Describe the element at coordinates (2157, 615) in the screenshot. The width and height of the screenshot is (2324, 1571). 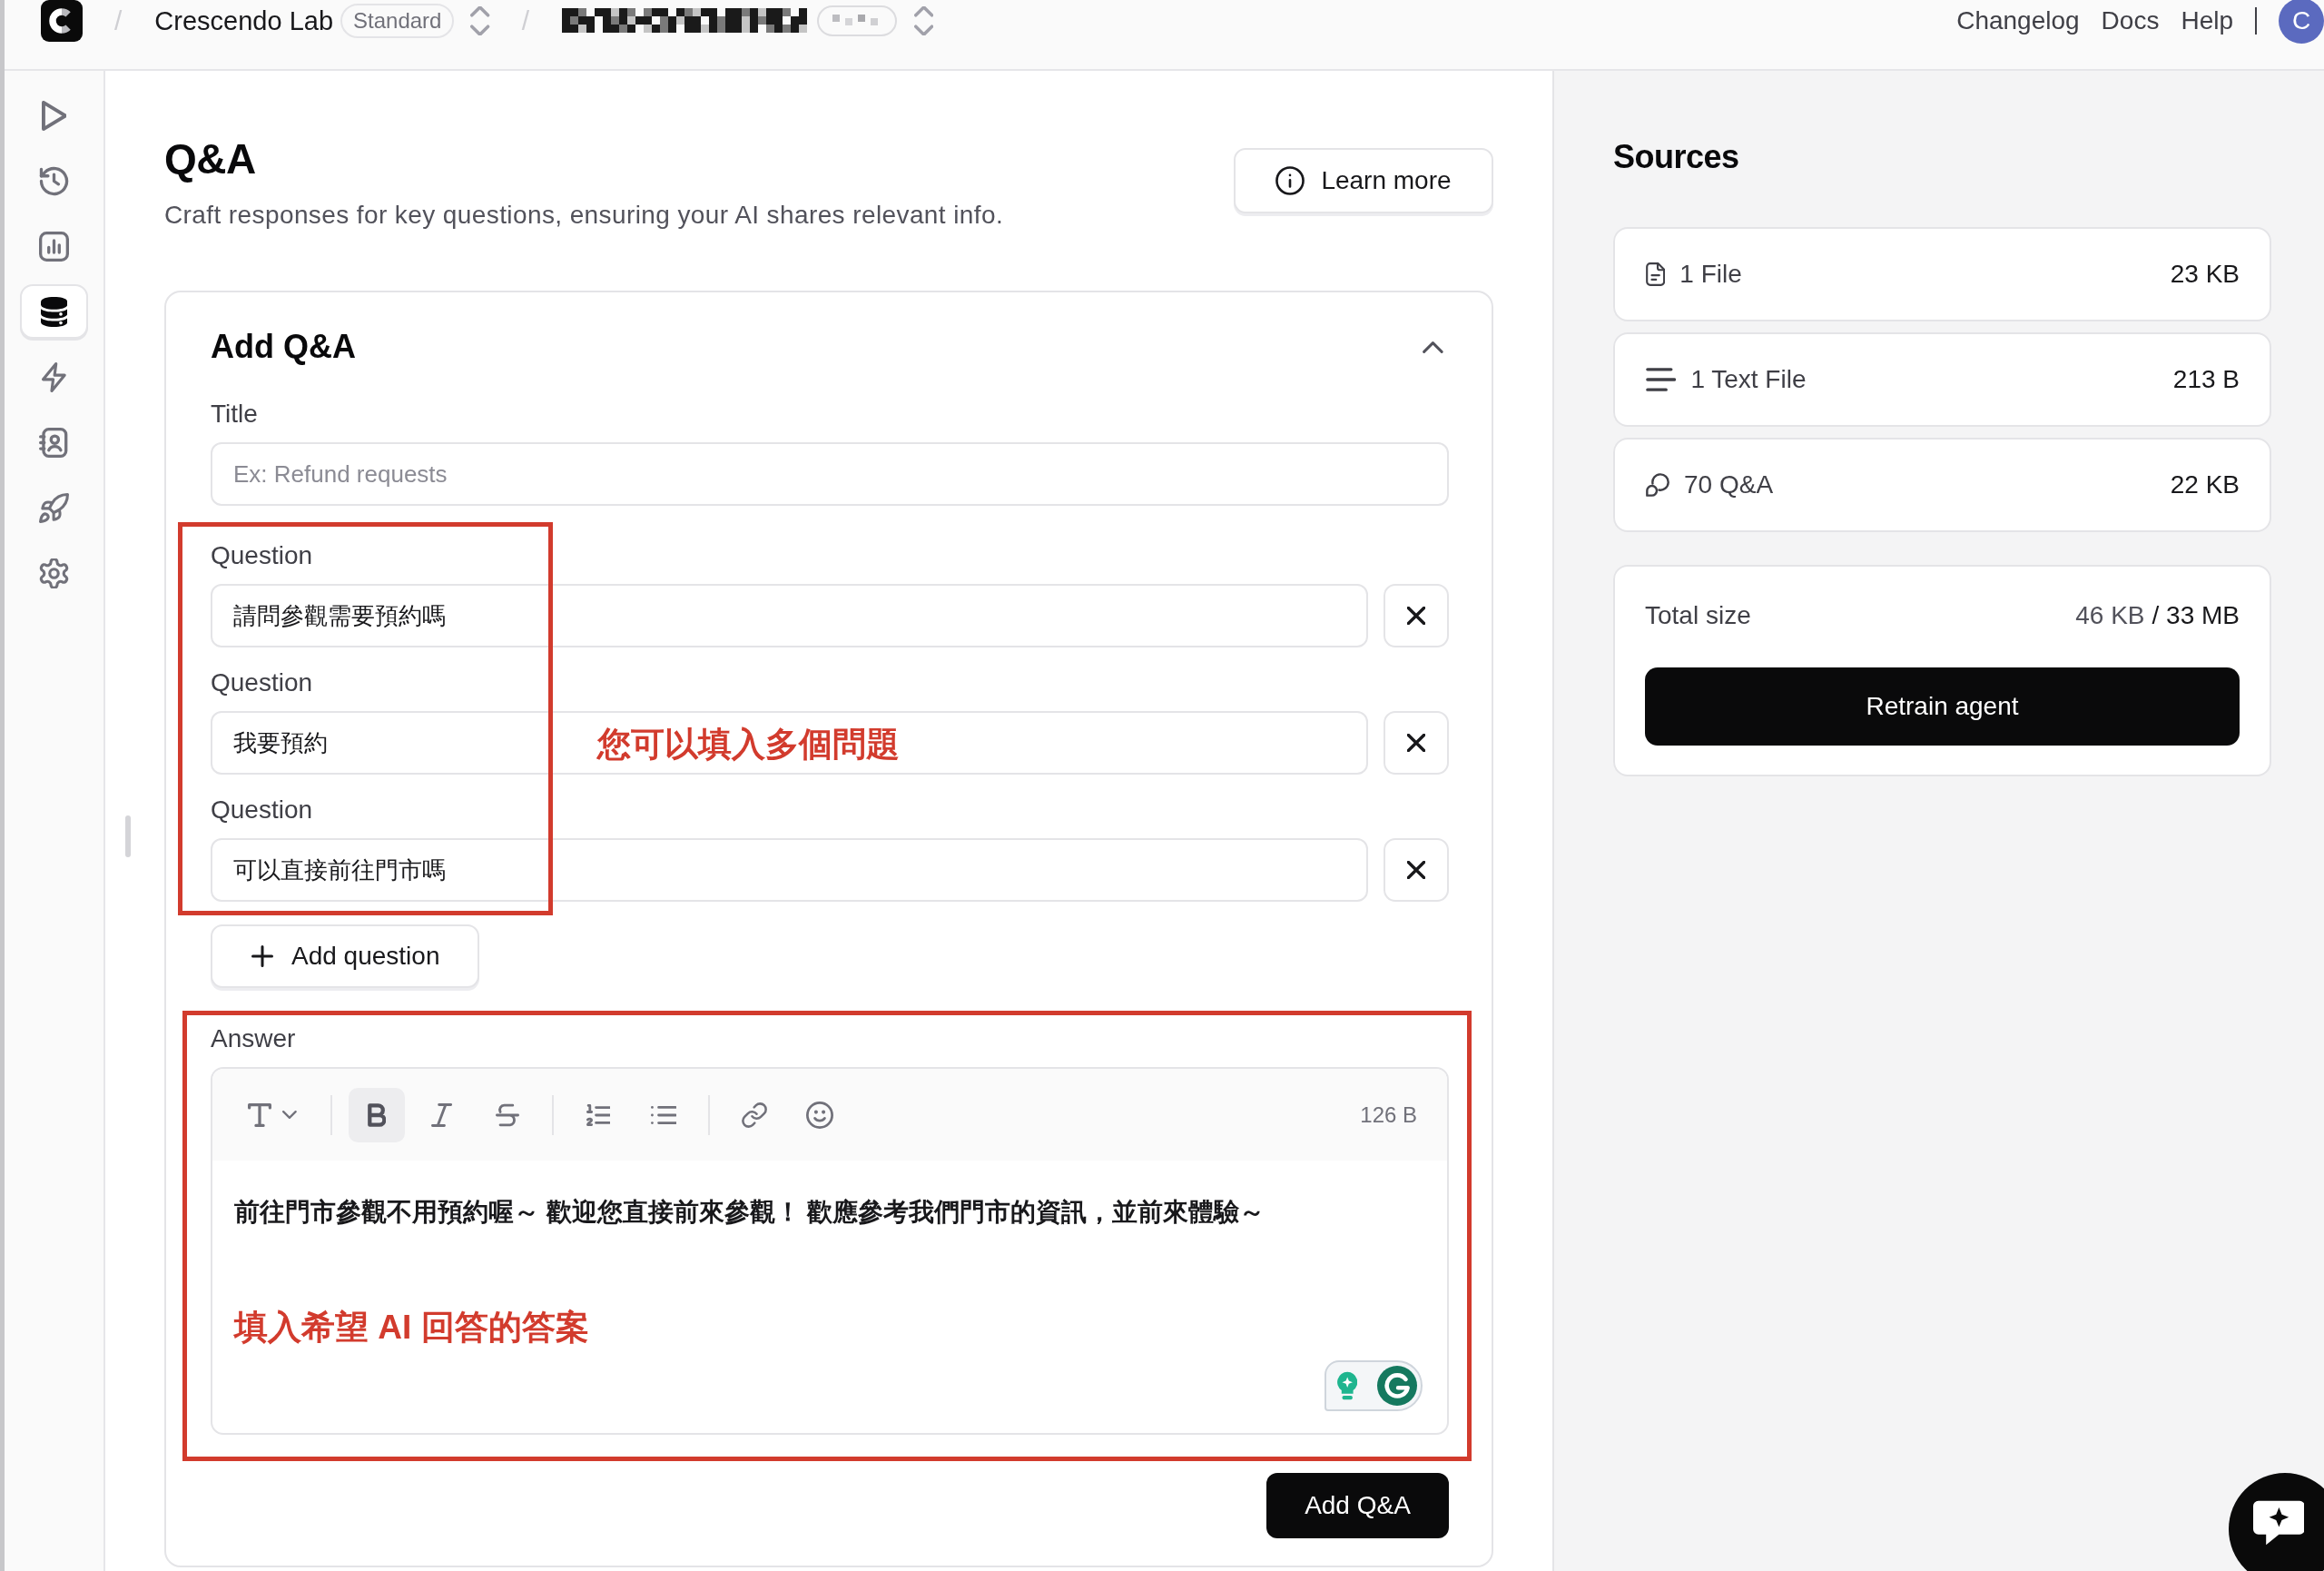
I see `total-size-value: 46 KB / 33 MB` at that location.